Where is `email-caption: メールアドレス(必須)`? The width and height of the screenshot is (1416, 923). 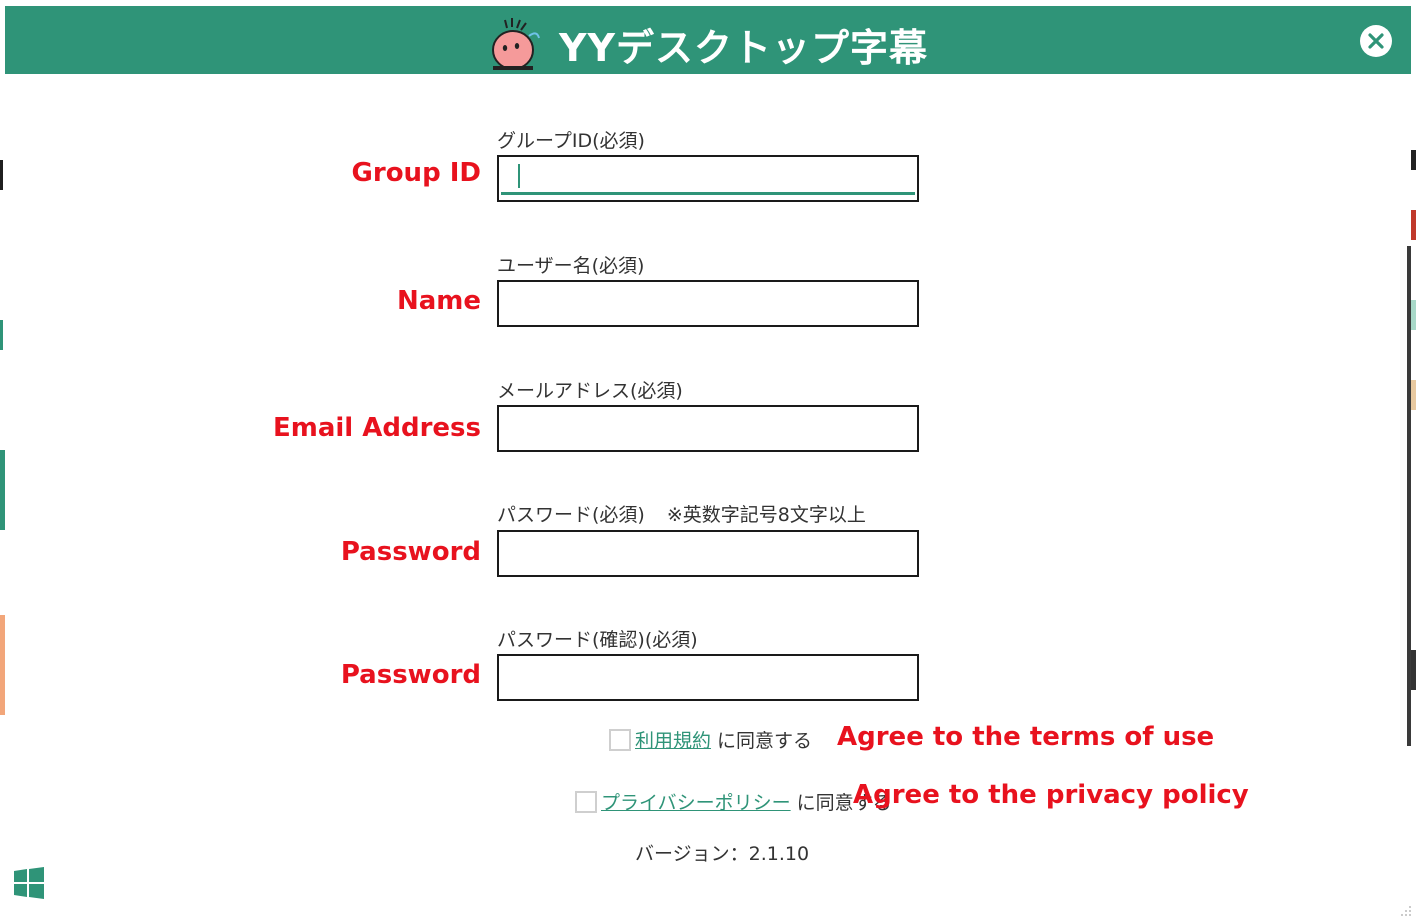 email-caption: メールアドレス(必須) is located at coordinates (590, 391).